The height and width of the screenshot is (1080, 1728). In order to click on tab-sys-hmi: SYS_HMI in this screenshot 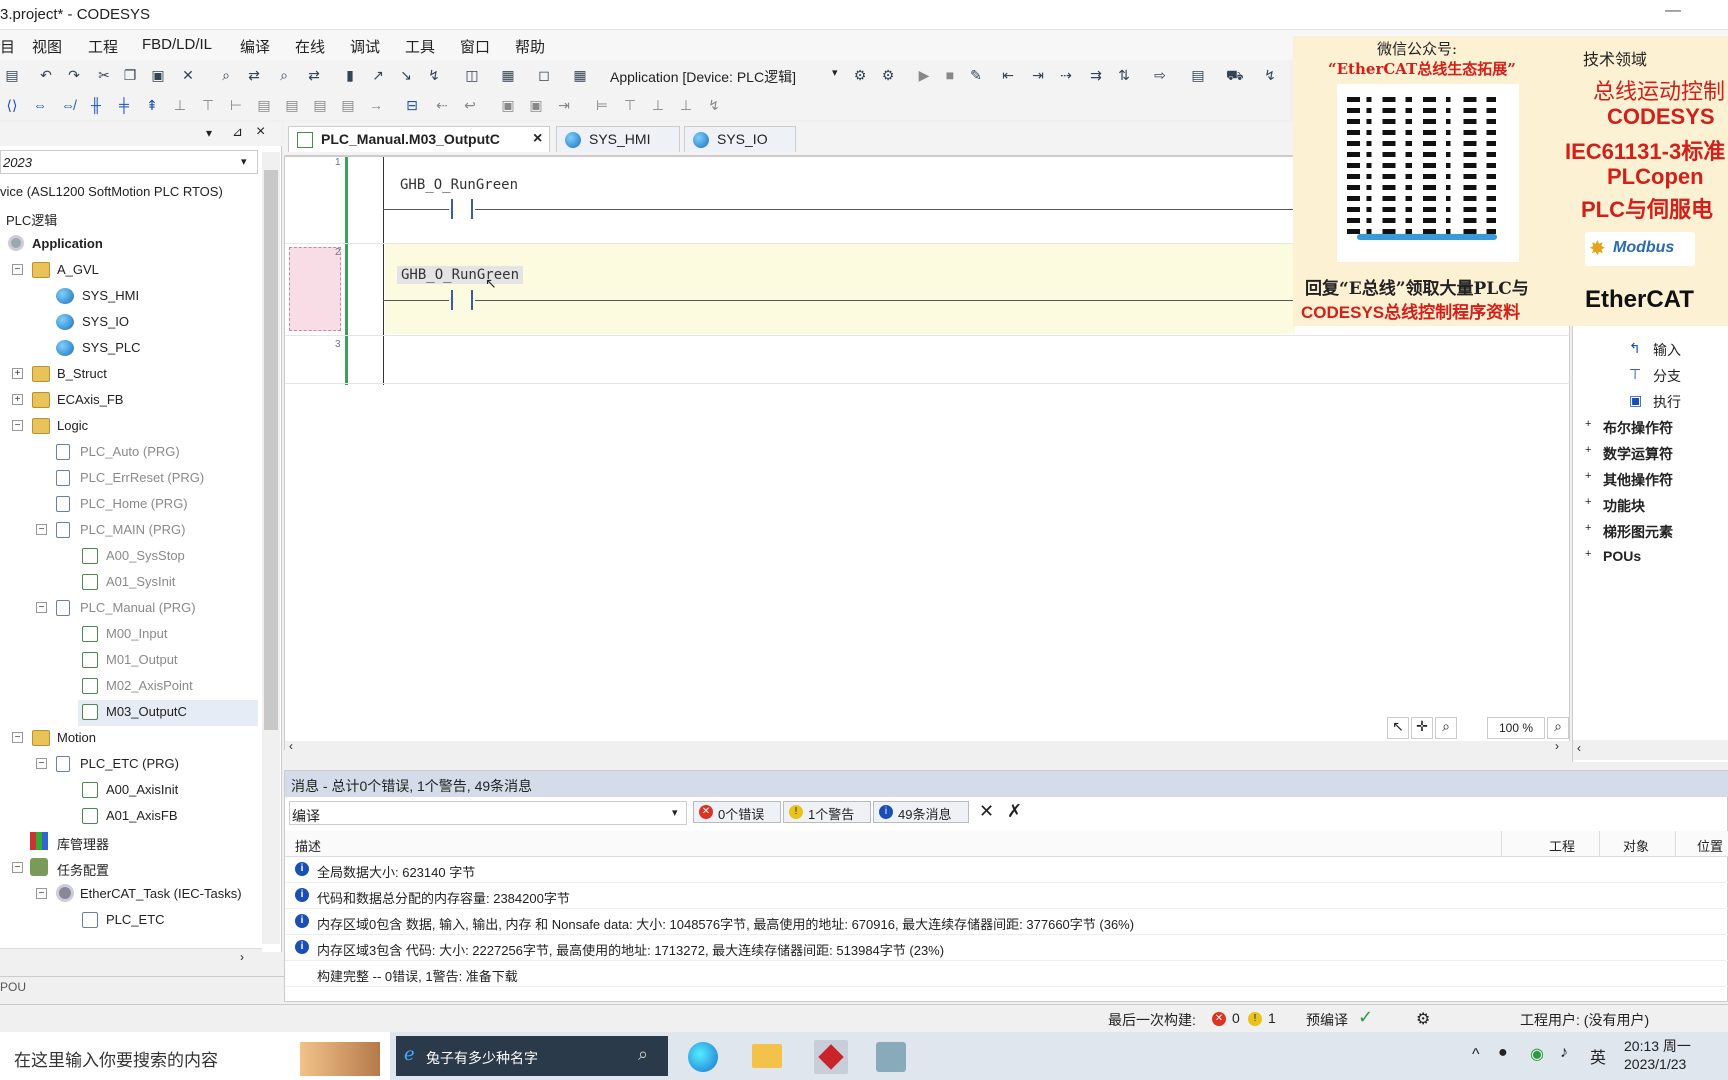, I will do `click(618, 139)`.